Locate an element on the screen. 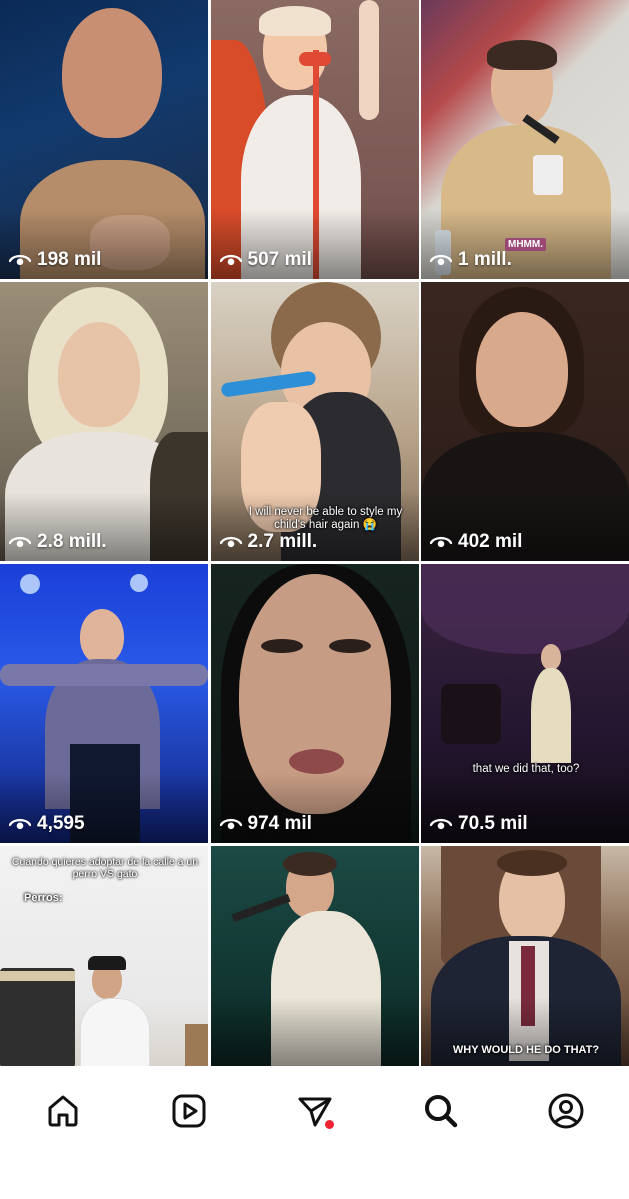  view-count: 4,595 is located at coordinates (47, 824).